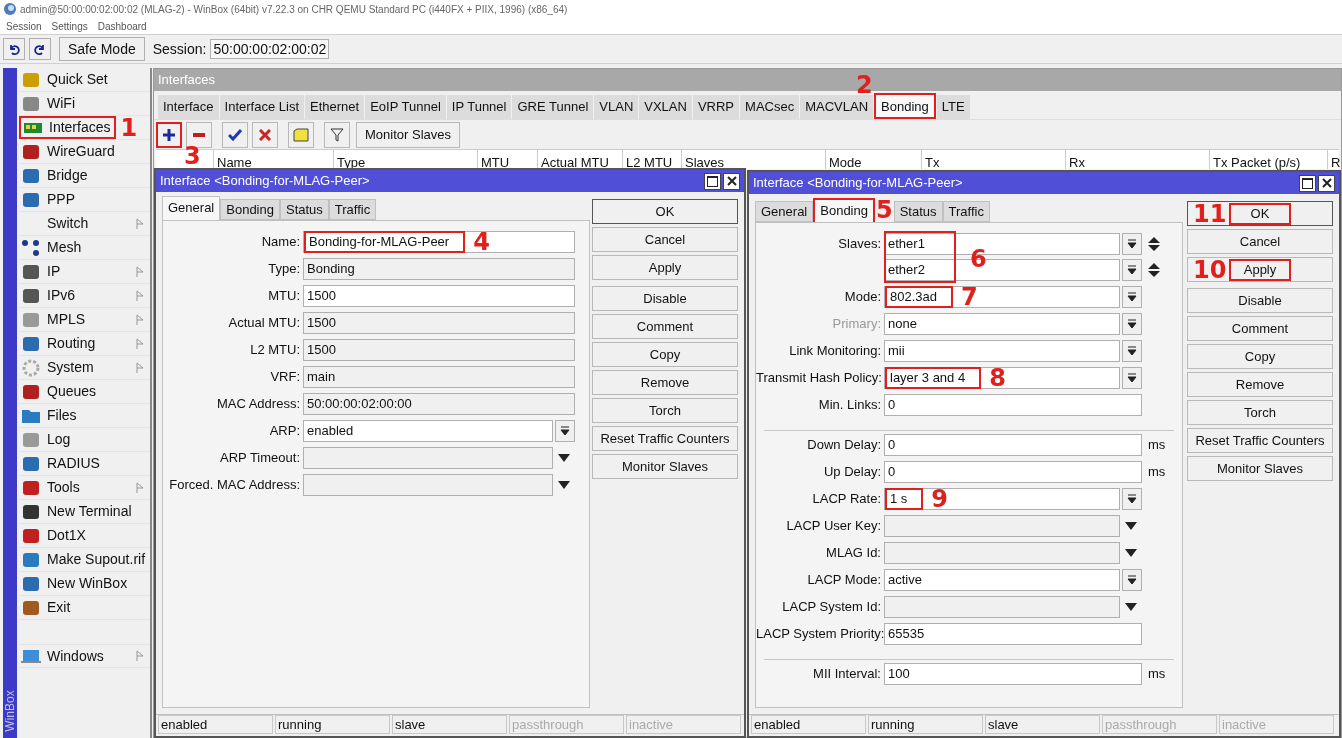  I want to click on monitor-slaves-button: Monitor Slaves, so click(408, 134).